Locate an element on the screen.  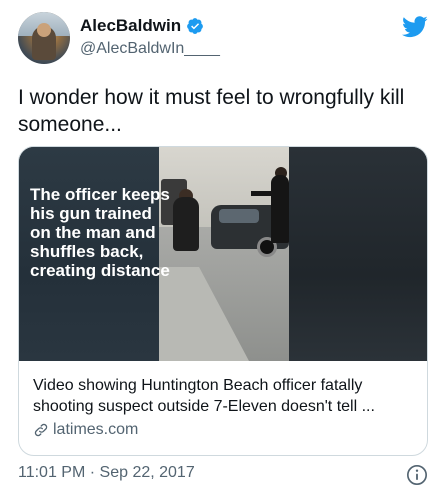
handle: @AlecBaldwIn____ is located at coordinates (150, 49).